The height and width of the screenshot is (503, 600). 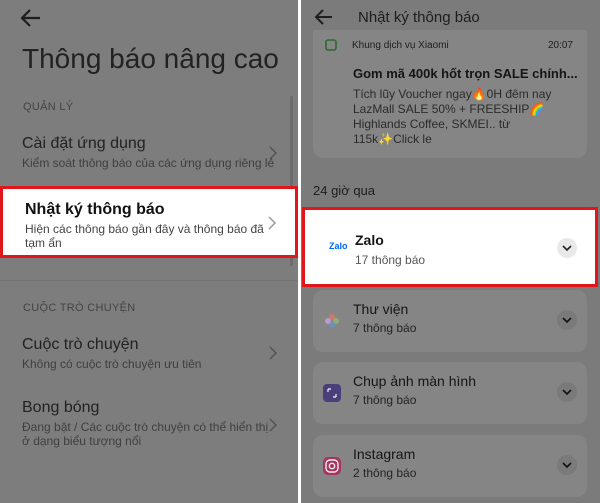 What do you see at coordinates (84, 143) in the screenshot?
I see `app-settings-title: Cài đặt ứng dụng` at bounding box center [84, 143].